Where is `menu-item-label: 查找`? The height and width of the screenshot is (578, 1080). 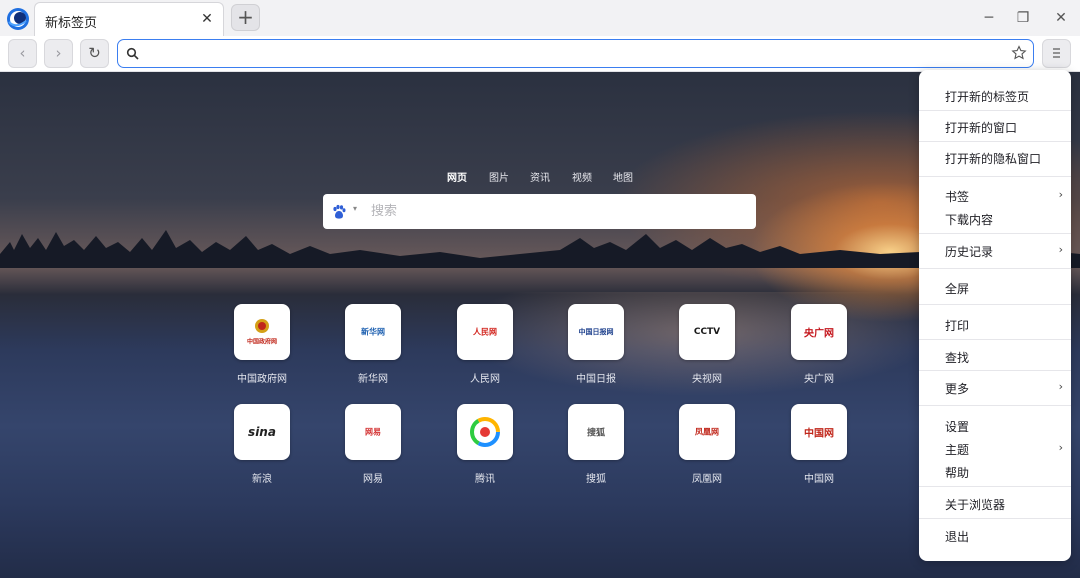 menu-item-label: 查找 is located at coordinates (957, 358).